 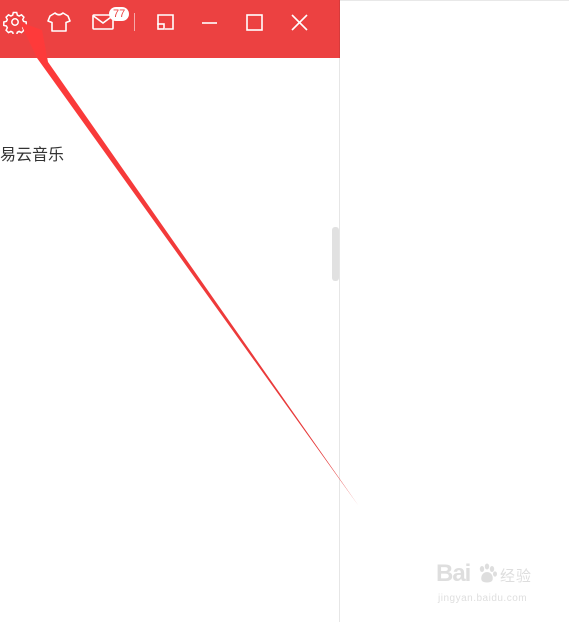 What do you see at coordinates (32, 154) in the screenshot?
I see `app-name-text: 易云音乐` at bounding box center [32, 154].